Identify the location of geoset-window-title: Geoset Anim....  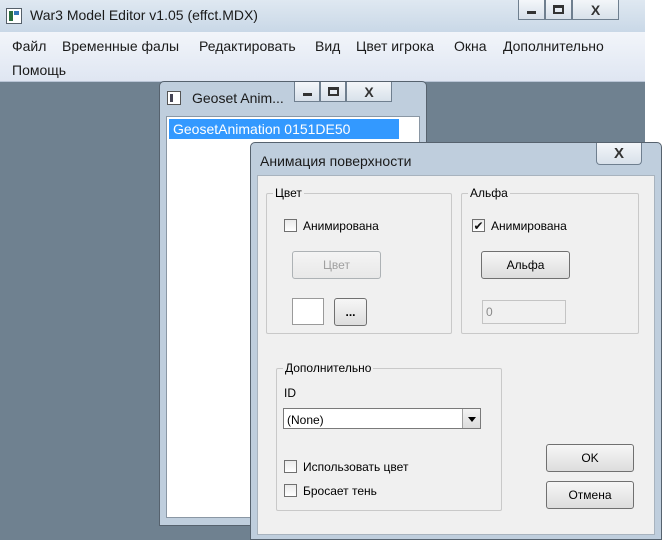
(238, 98).